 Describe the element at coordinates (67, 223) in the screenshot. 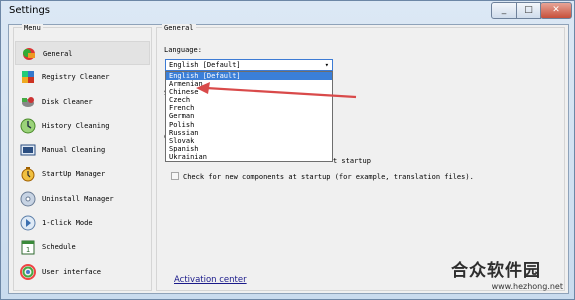

I see `menu-item-label: 1-Click Mode` at that location.